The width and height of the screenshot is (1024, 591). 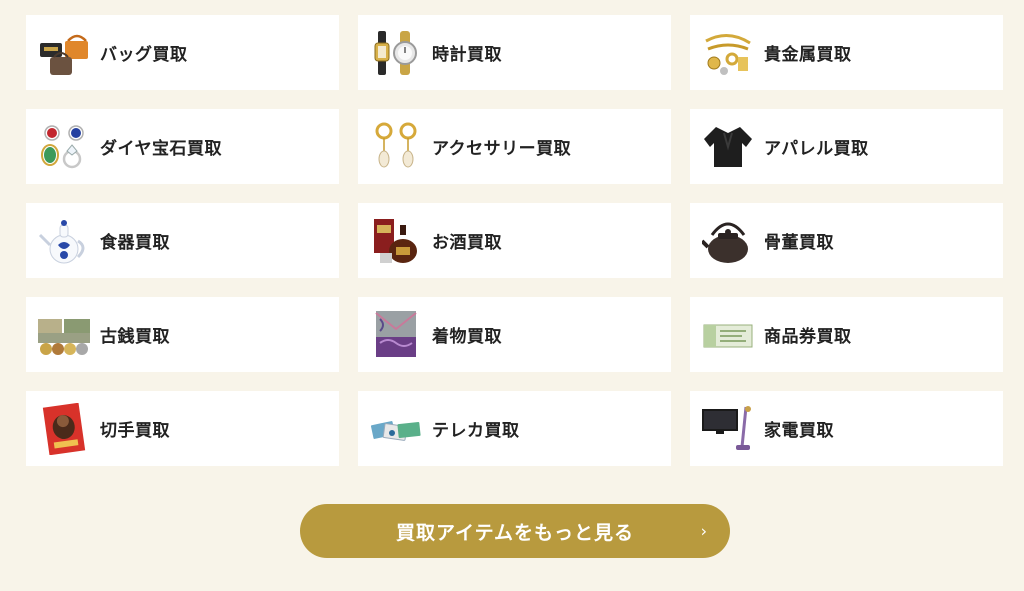 What do you see at coordinates (161, 149) in the screenshot?
I see `category-label: ダイヤ宝石買取` at bounding box center [161, 149].